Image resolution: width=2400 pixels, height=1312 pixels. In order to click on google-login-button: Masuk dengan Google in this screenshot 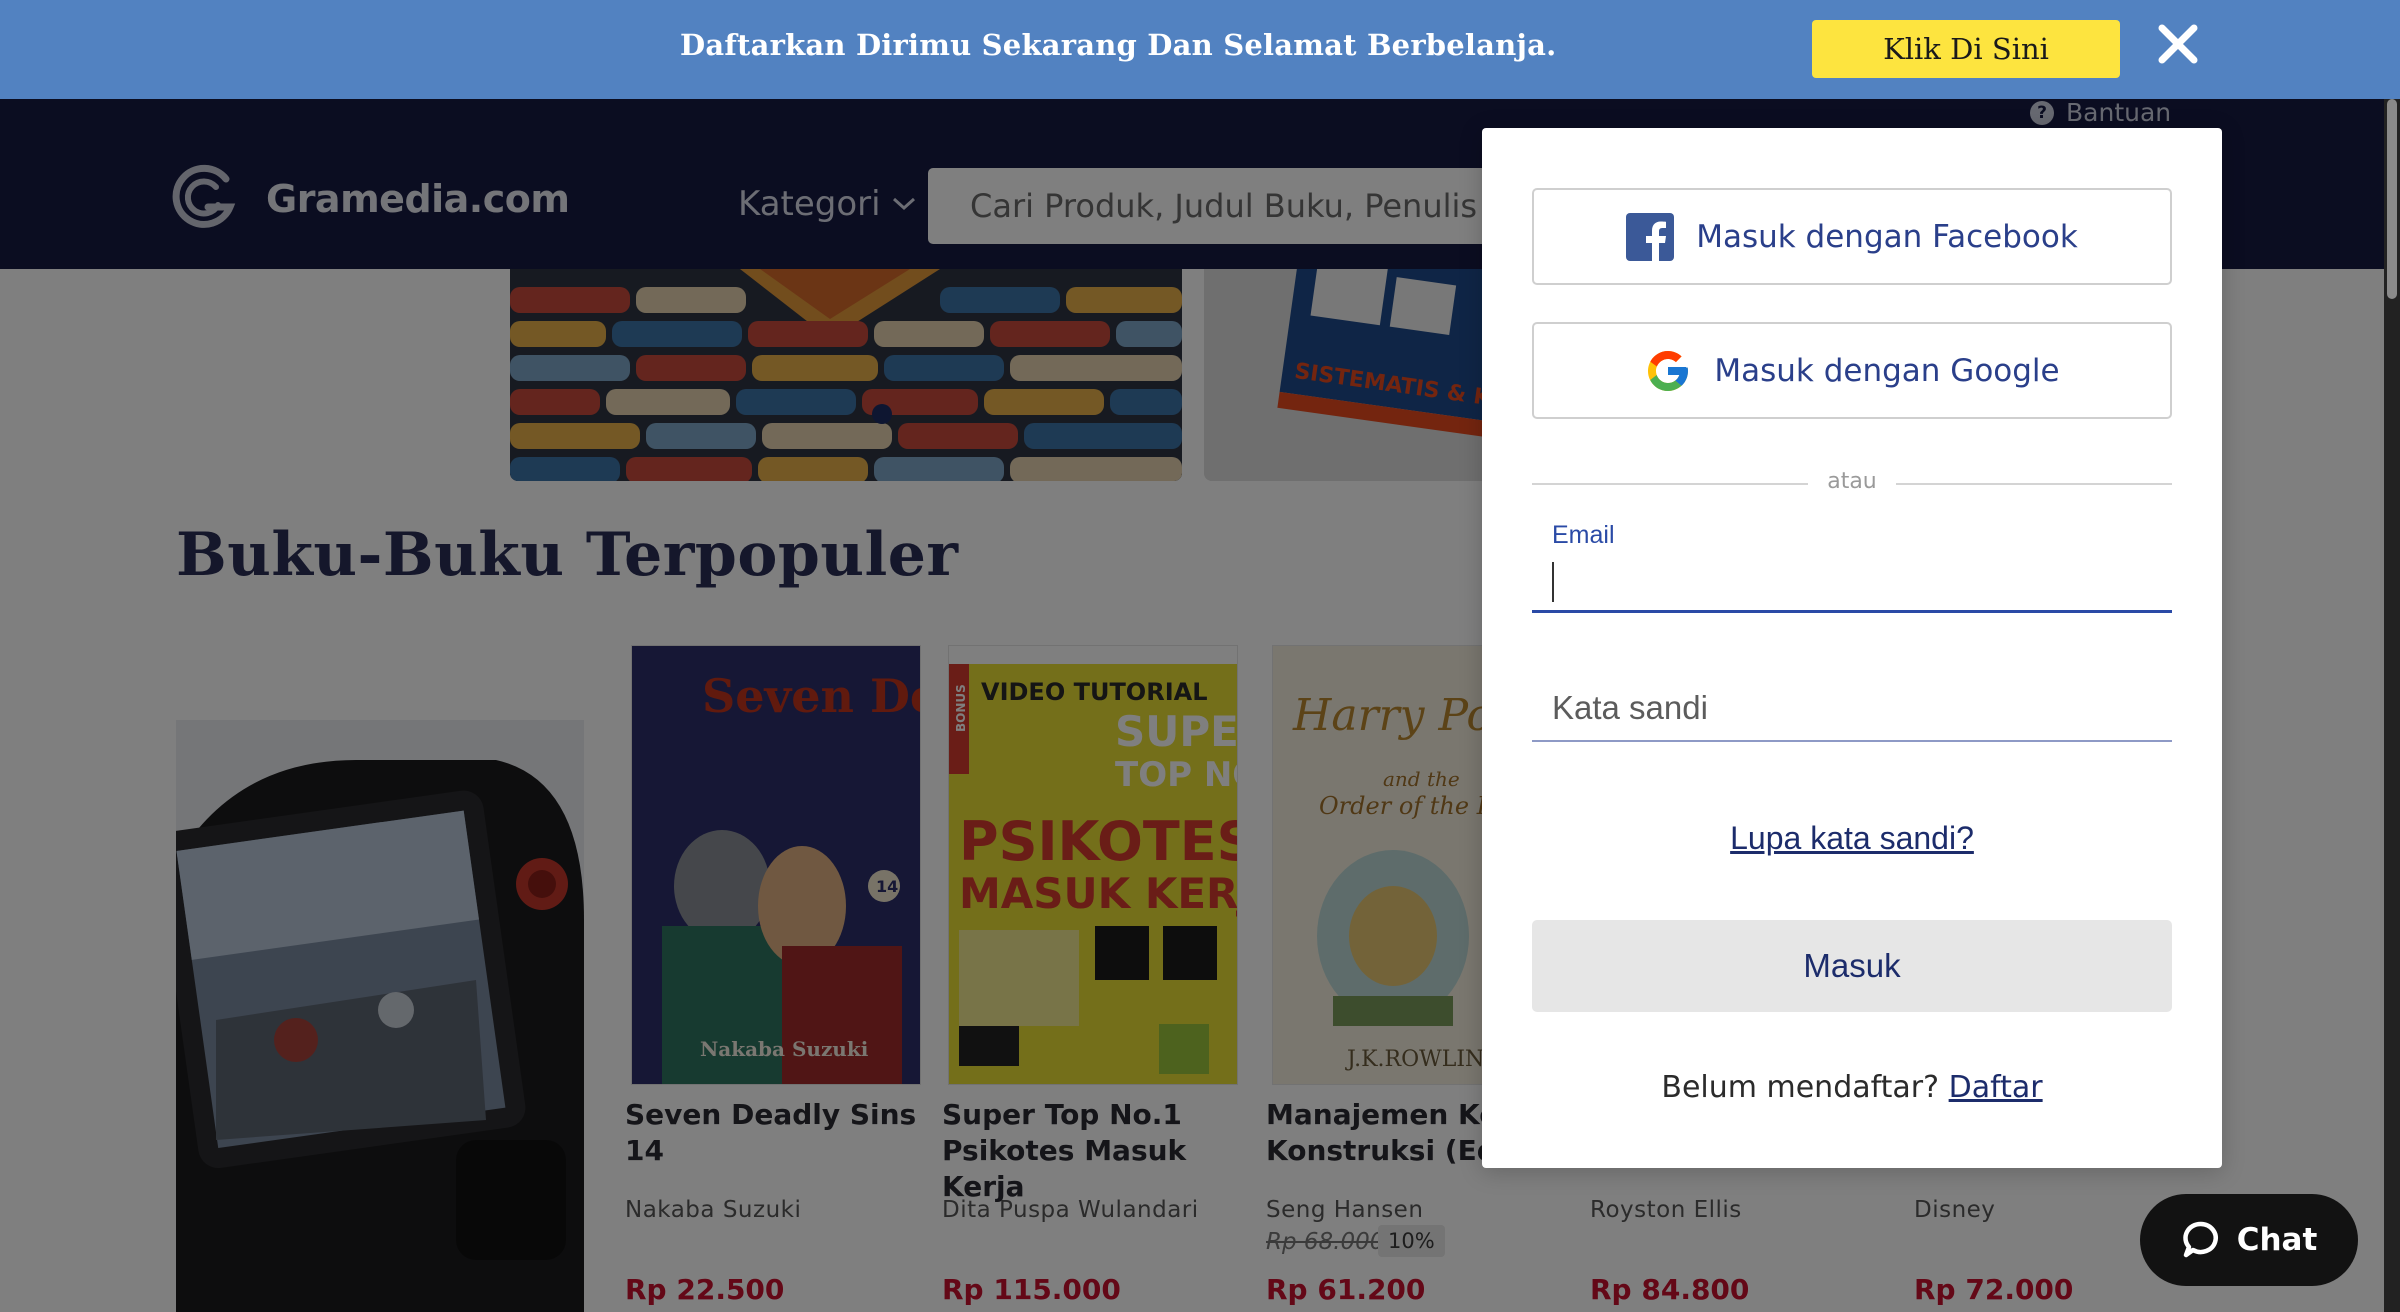, I will do `click(1852, 370)`.